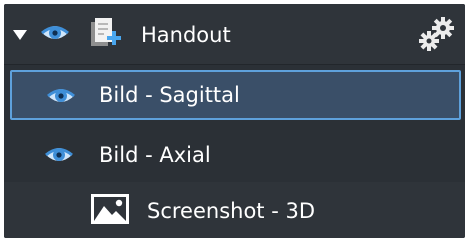  I want to click on image-icon, so click(110, 211).